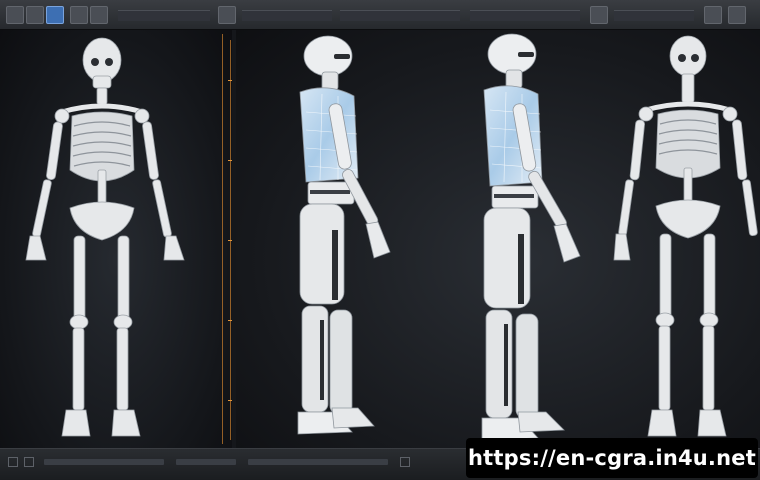  I want to click on snap-icon, so click(227, 15).